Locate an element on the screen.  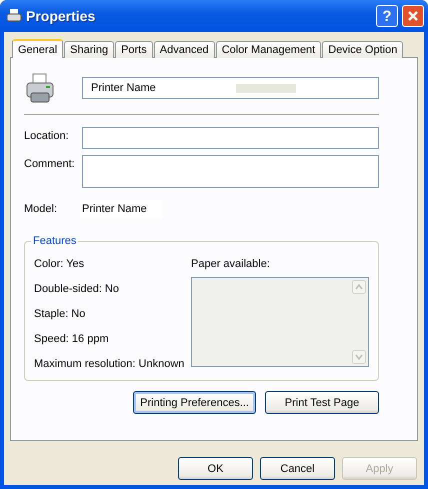
feature-text: Double-sided: No is located at coordinates (77, 289).